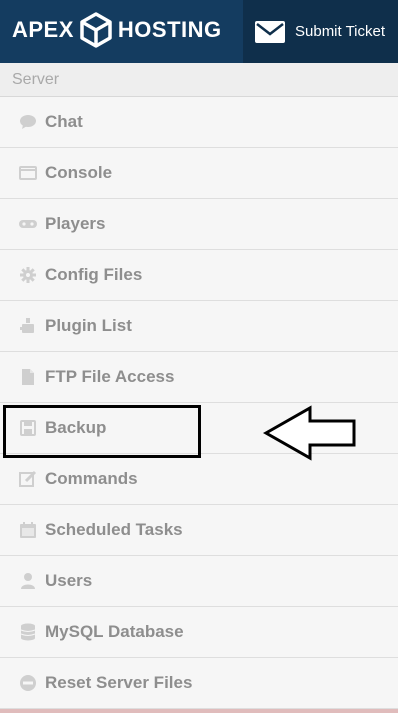  What do you see at coordinates (36, 79) in the screenshot?
I see `section-title: Server` at bounding box center [36, 79].